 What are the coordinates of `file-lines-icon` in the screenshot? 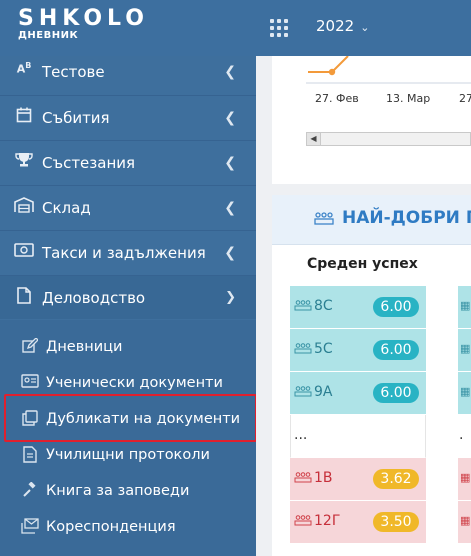 It's located at (30, 455).